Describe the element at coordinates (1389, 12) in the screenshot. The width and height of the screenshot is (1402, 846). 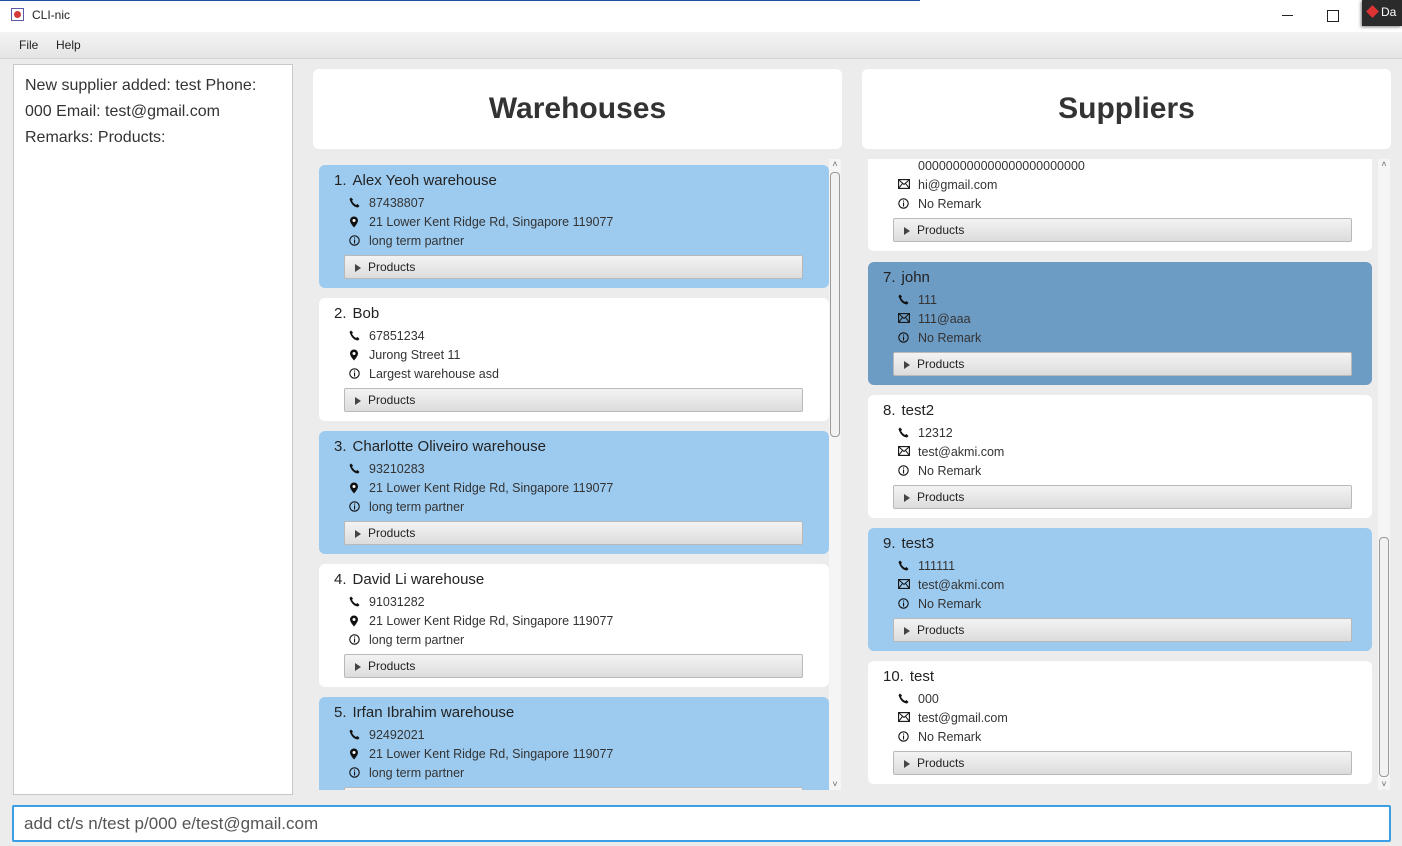
I see `notification-text: Da` at that location.